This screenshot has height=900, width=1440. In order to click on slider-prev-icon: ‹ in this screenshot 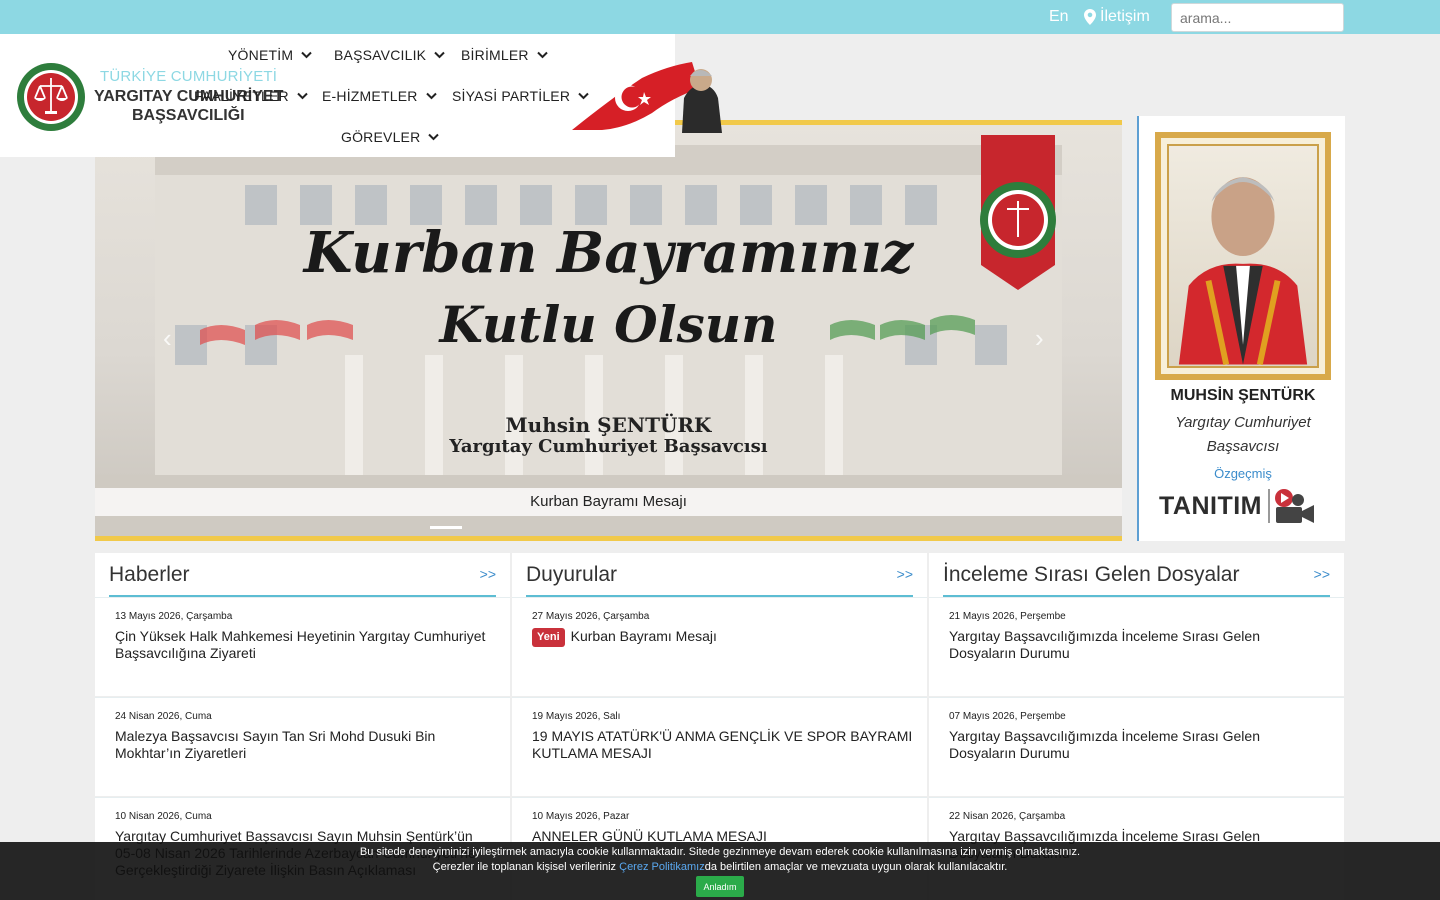, I will do `click(173, 338)`.